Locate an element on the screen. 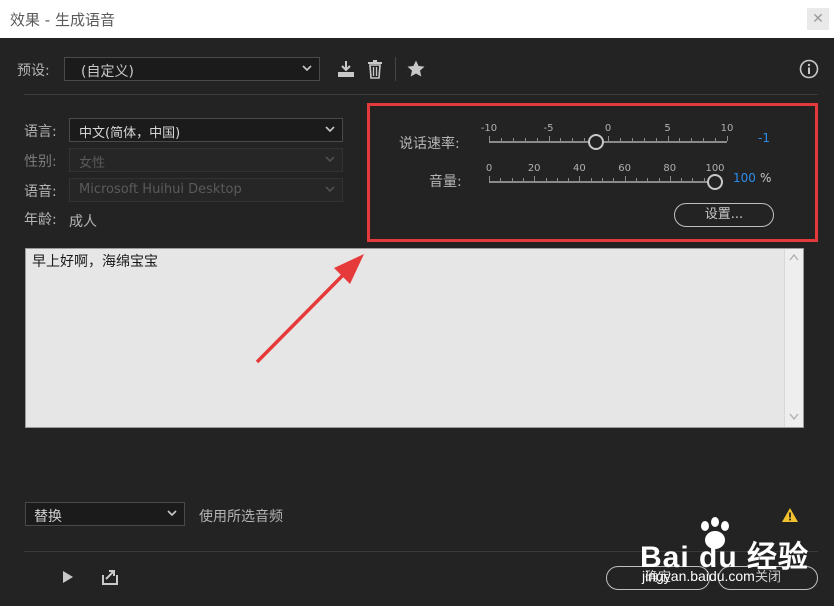  volume-tick-label: 100 is located at coordinates (715, 168).